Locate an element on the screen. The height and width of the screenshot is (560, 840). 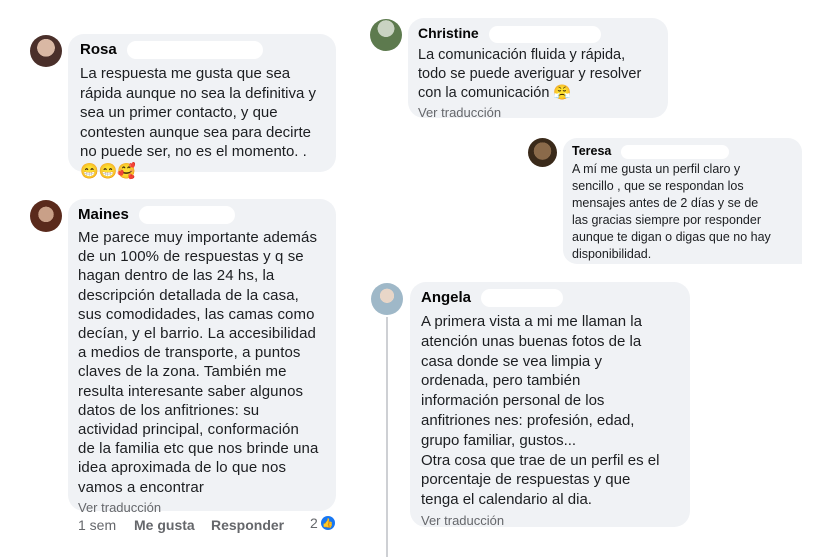
author-name-maines: Maines is located at coordinates (202, 215).